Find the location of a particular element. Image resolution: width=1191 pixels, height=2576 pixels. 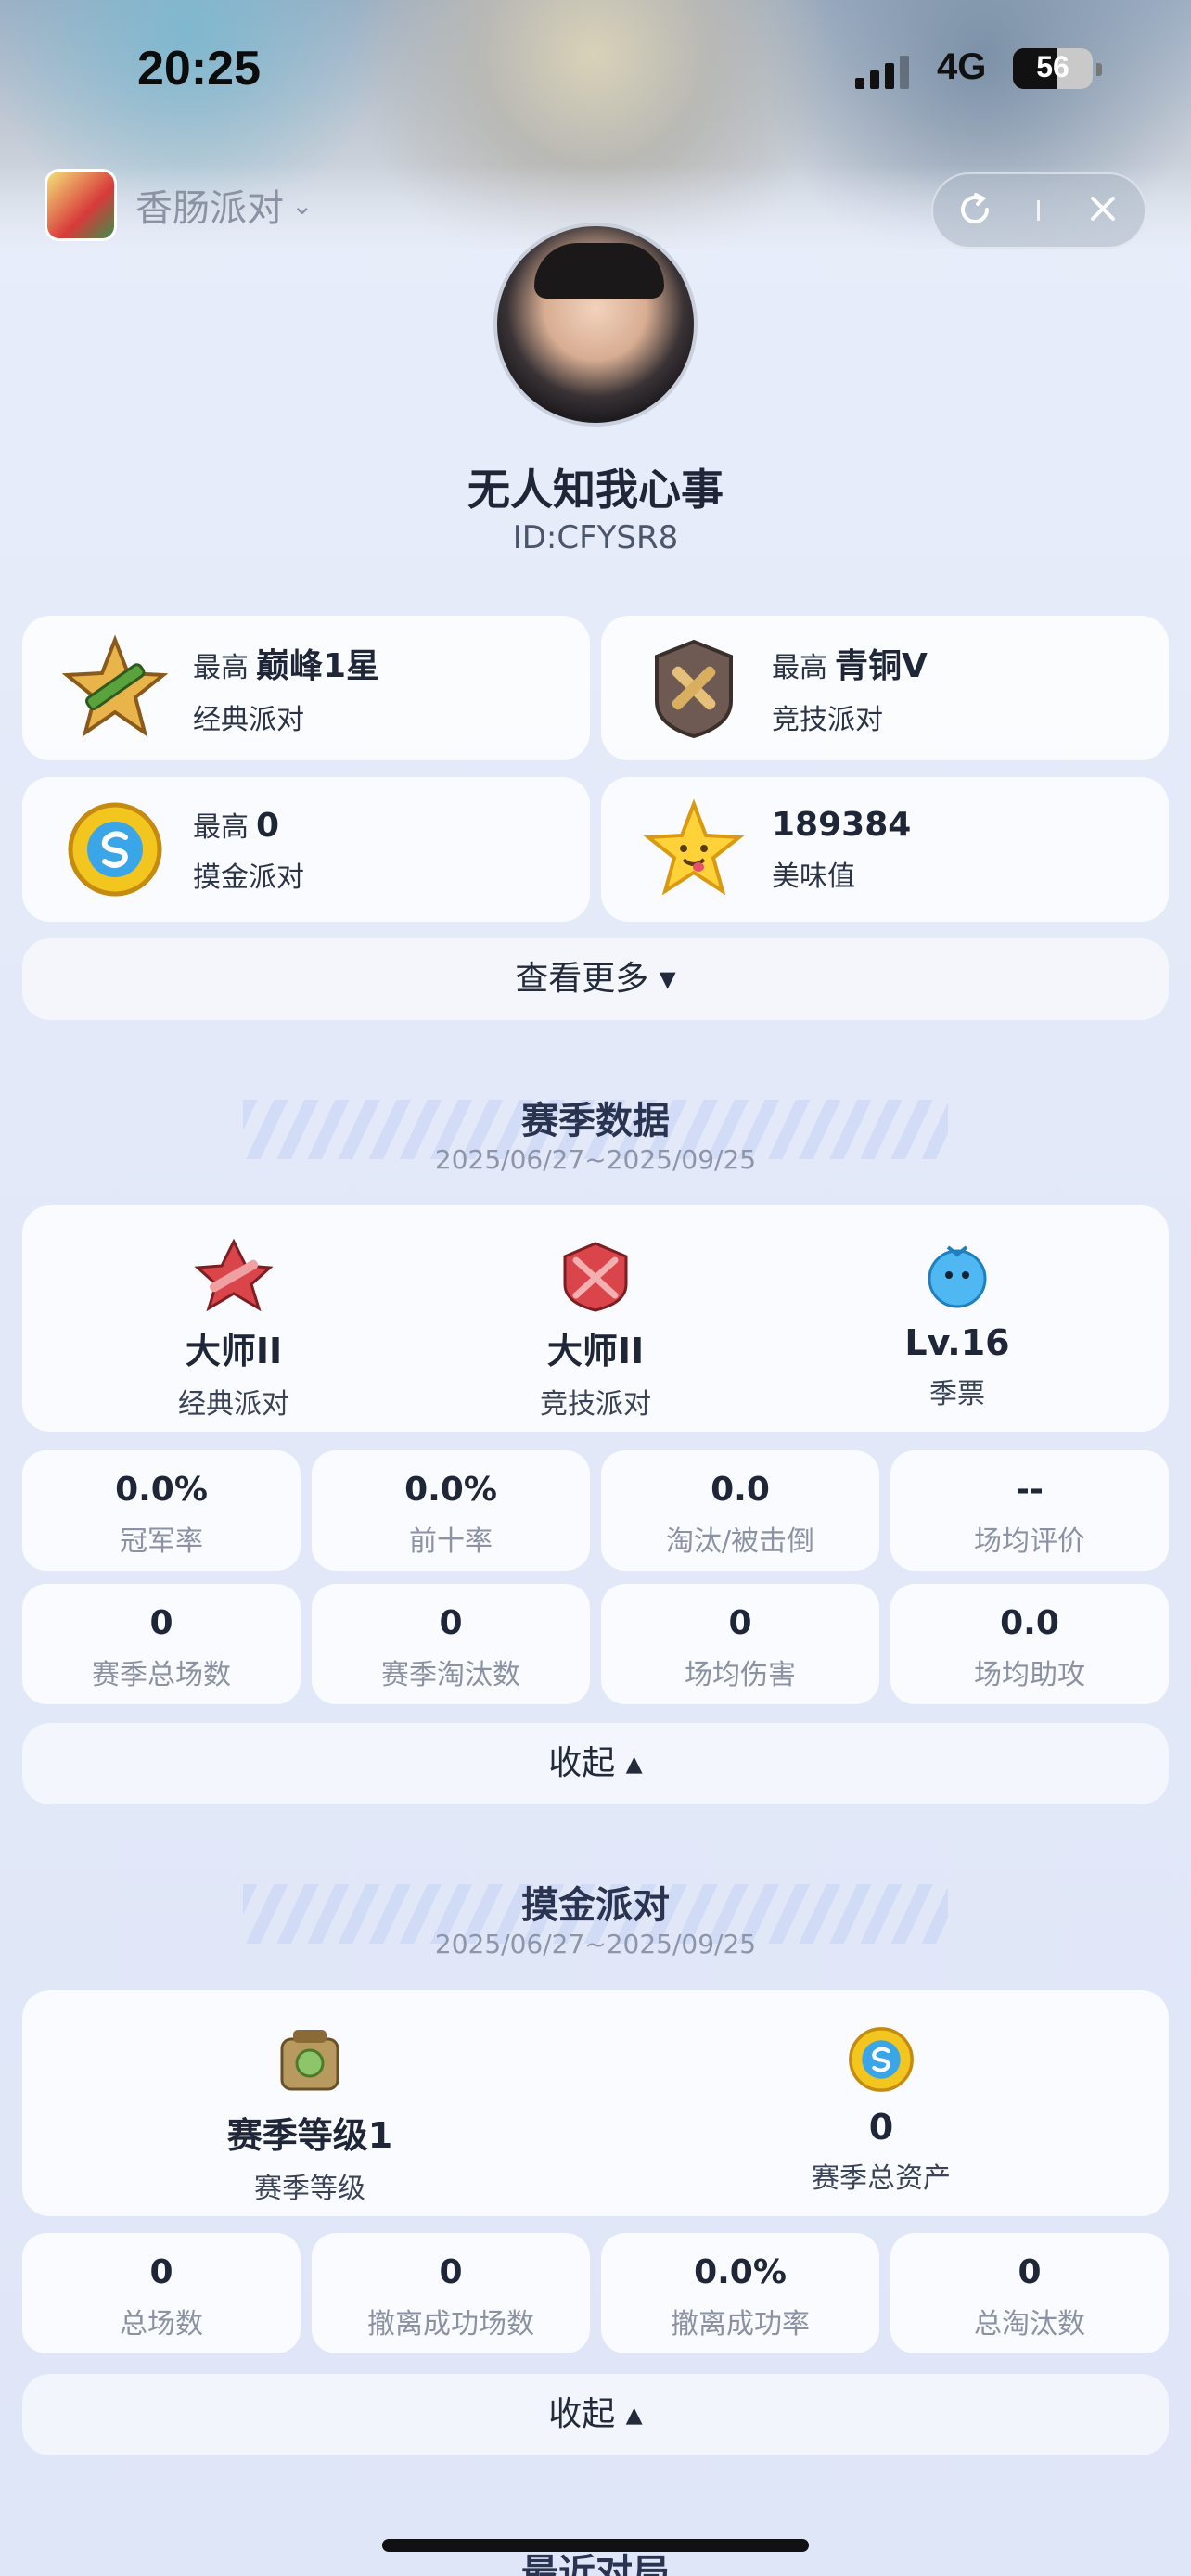

gold-date-range: 2025/06/27~2025/09/25 is located at coordinates (595, 1944).